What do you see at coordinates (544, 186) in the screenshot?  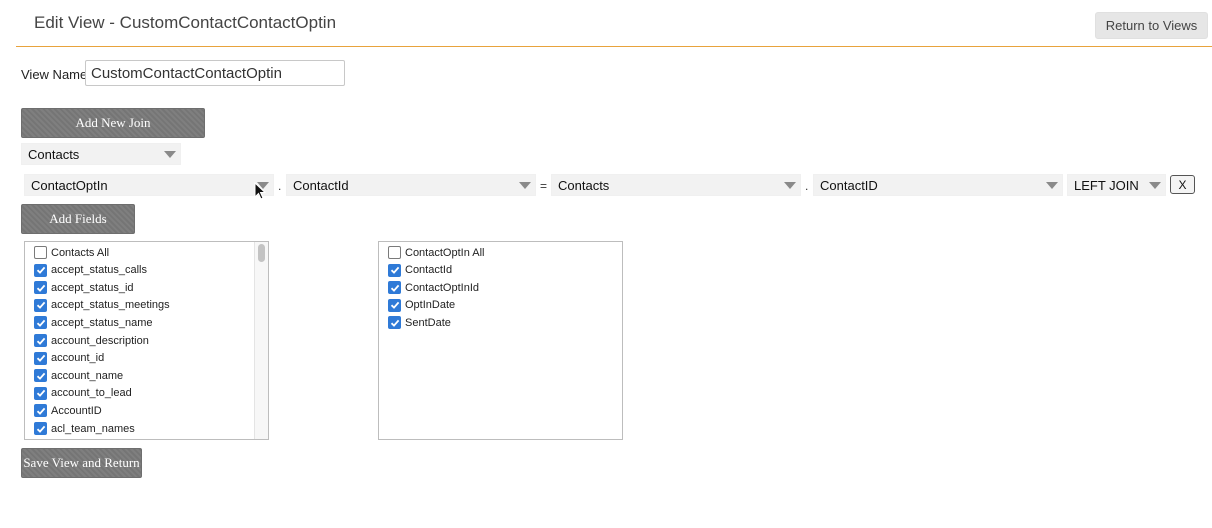 I see `join-equals-sign: =` at bounding box center [544, 186].